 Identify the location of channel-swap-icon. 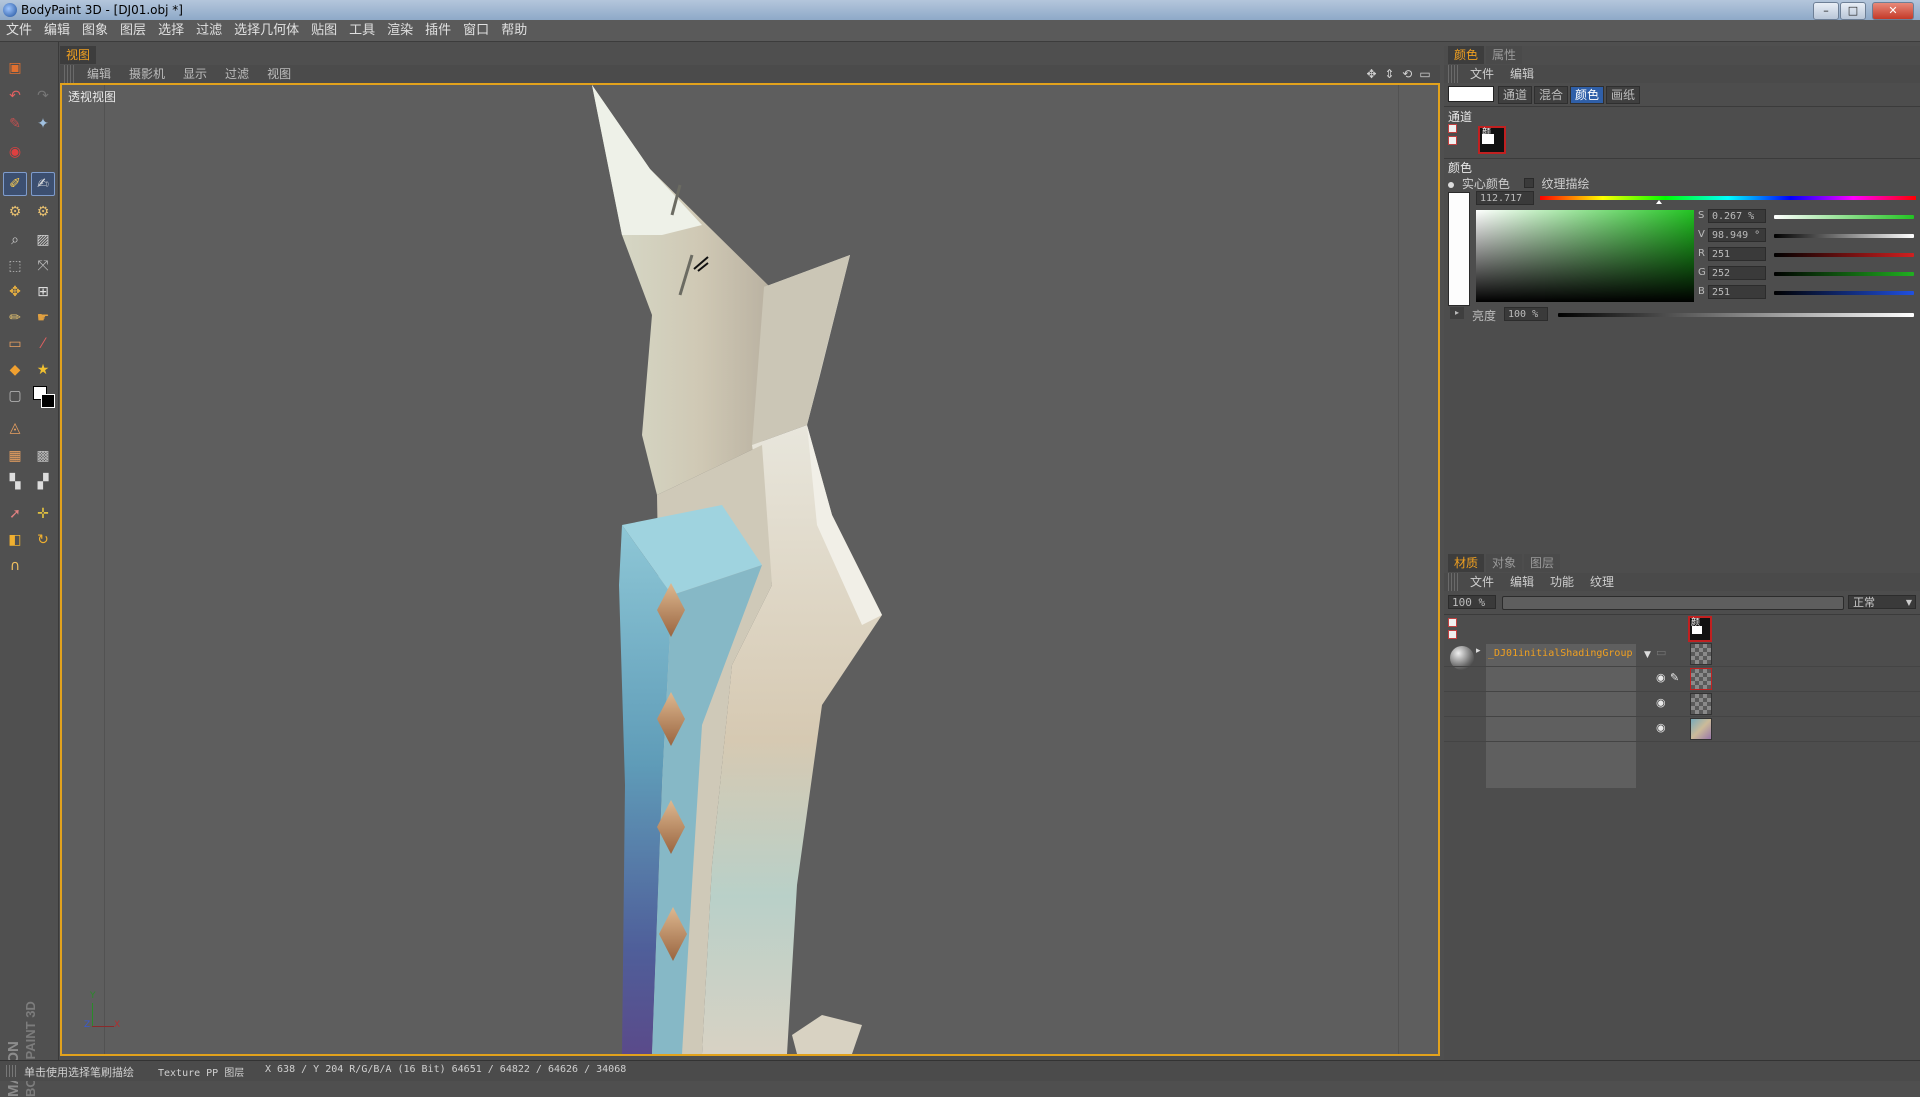
(1454, 136).